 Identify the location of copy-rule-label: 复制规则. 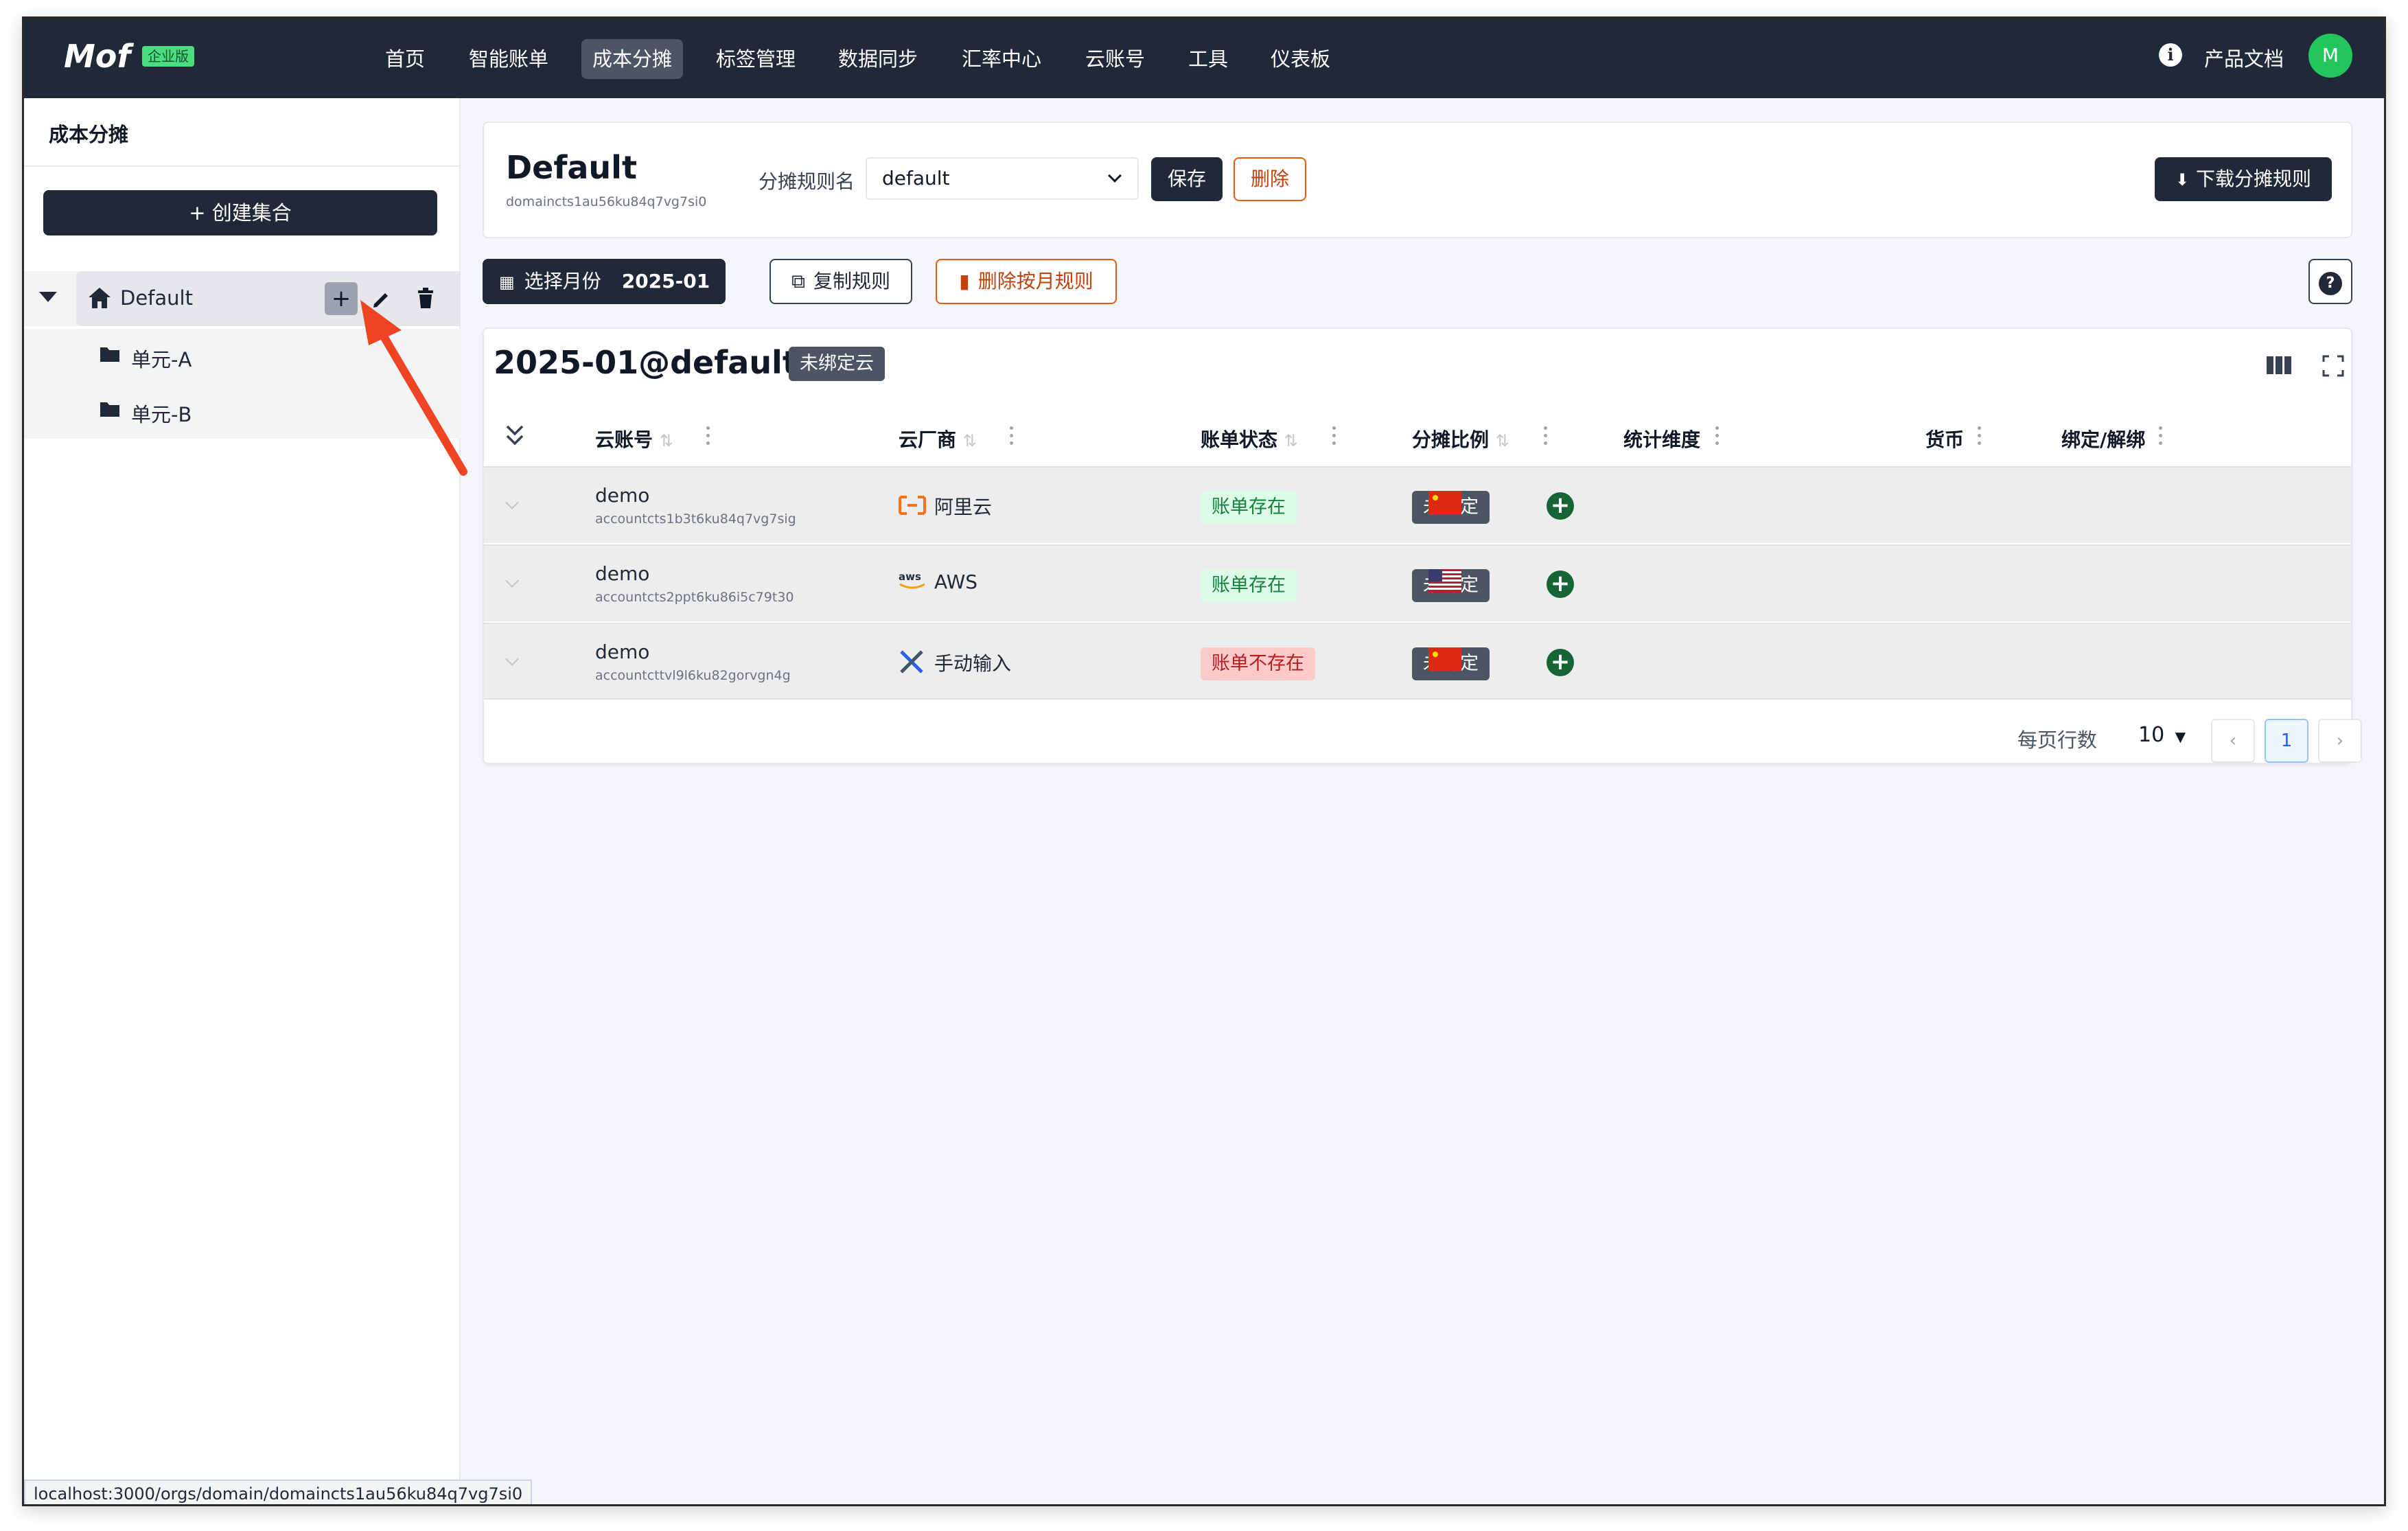
(851, 281).